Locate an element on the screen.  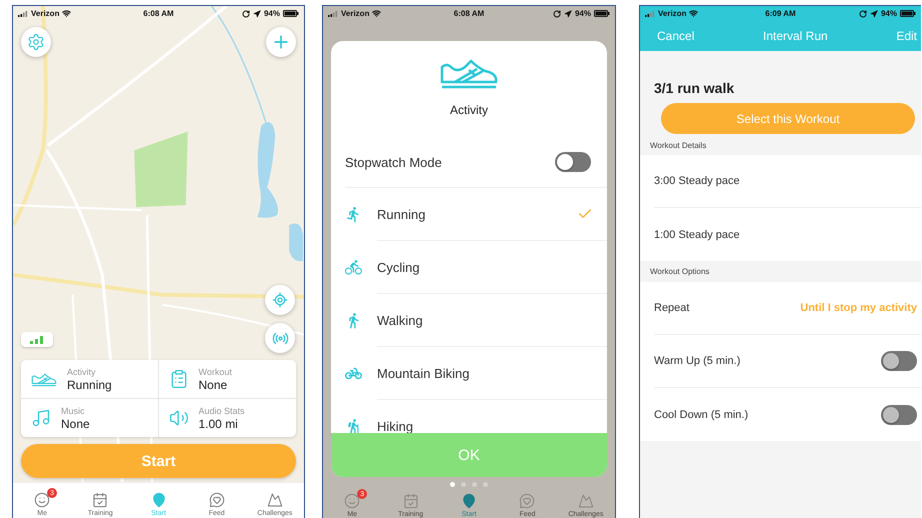
option-label: Cool Down (5 min.) is located at coordinates (701, 414).